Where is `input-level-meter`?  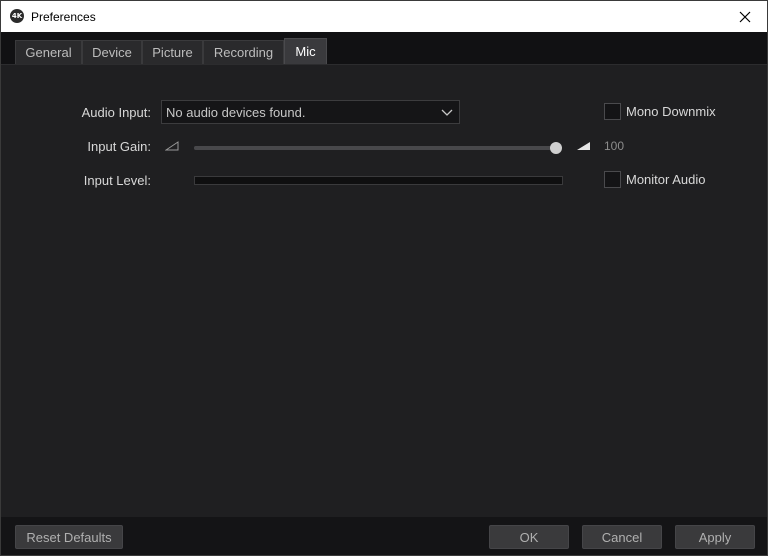
input-level-meter is located at coordinates (378, 180).